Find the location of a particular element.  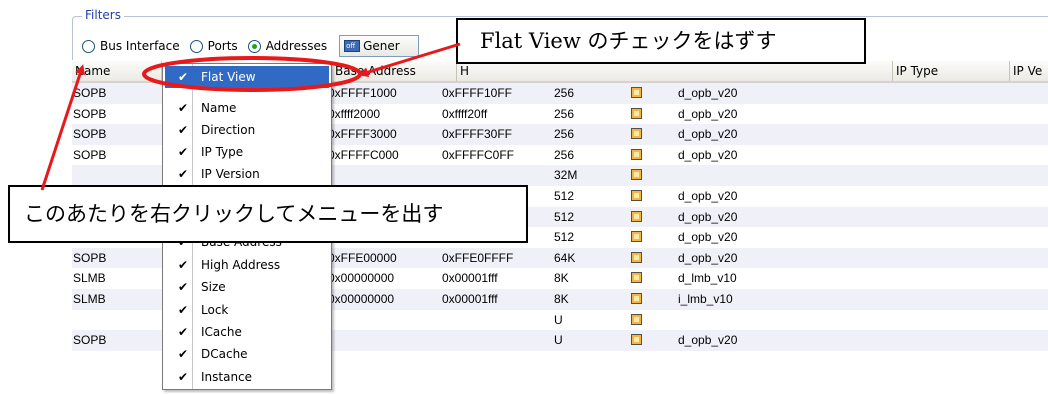

menu-item-size: ✔ Size is located at coordinates (247, 287).